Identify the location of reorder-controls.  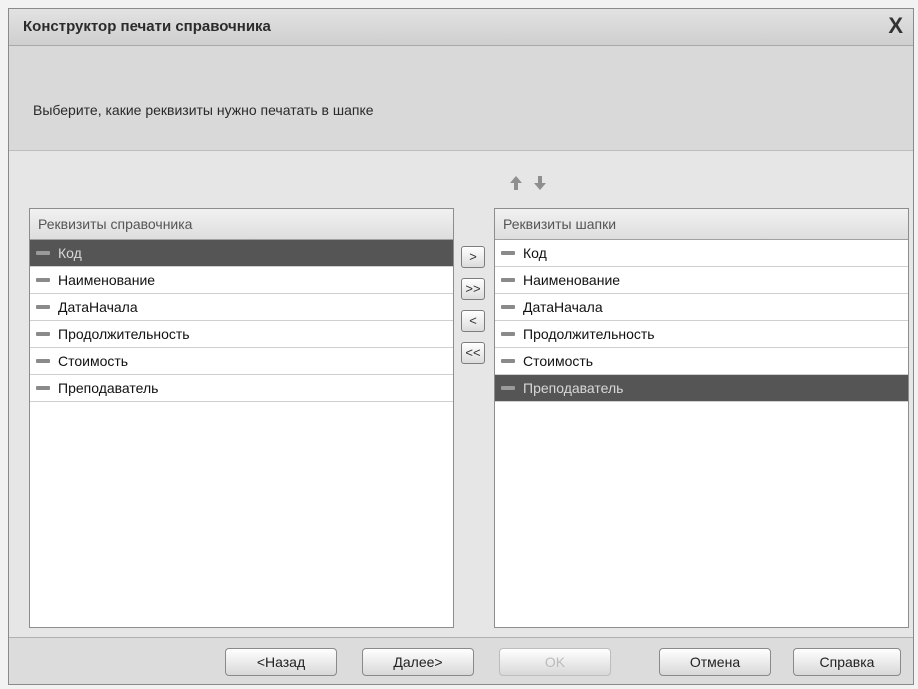
(528, 183).